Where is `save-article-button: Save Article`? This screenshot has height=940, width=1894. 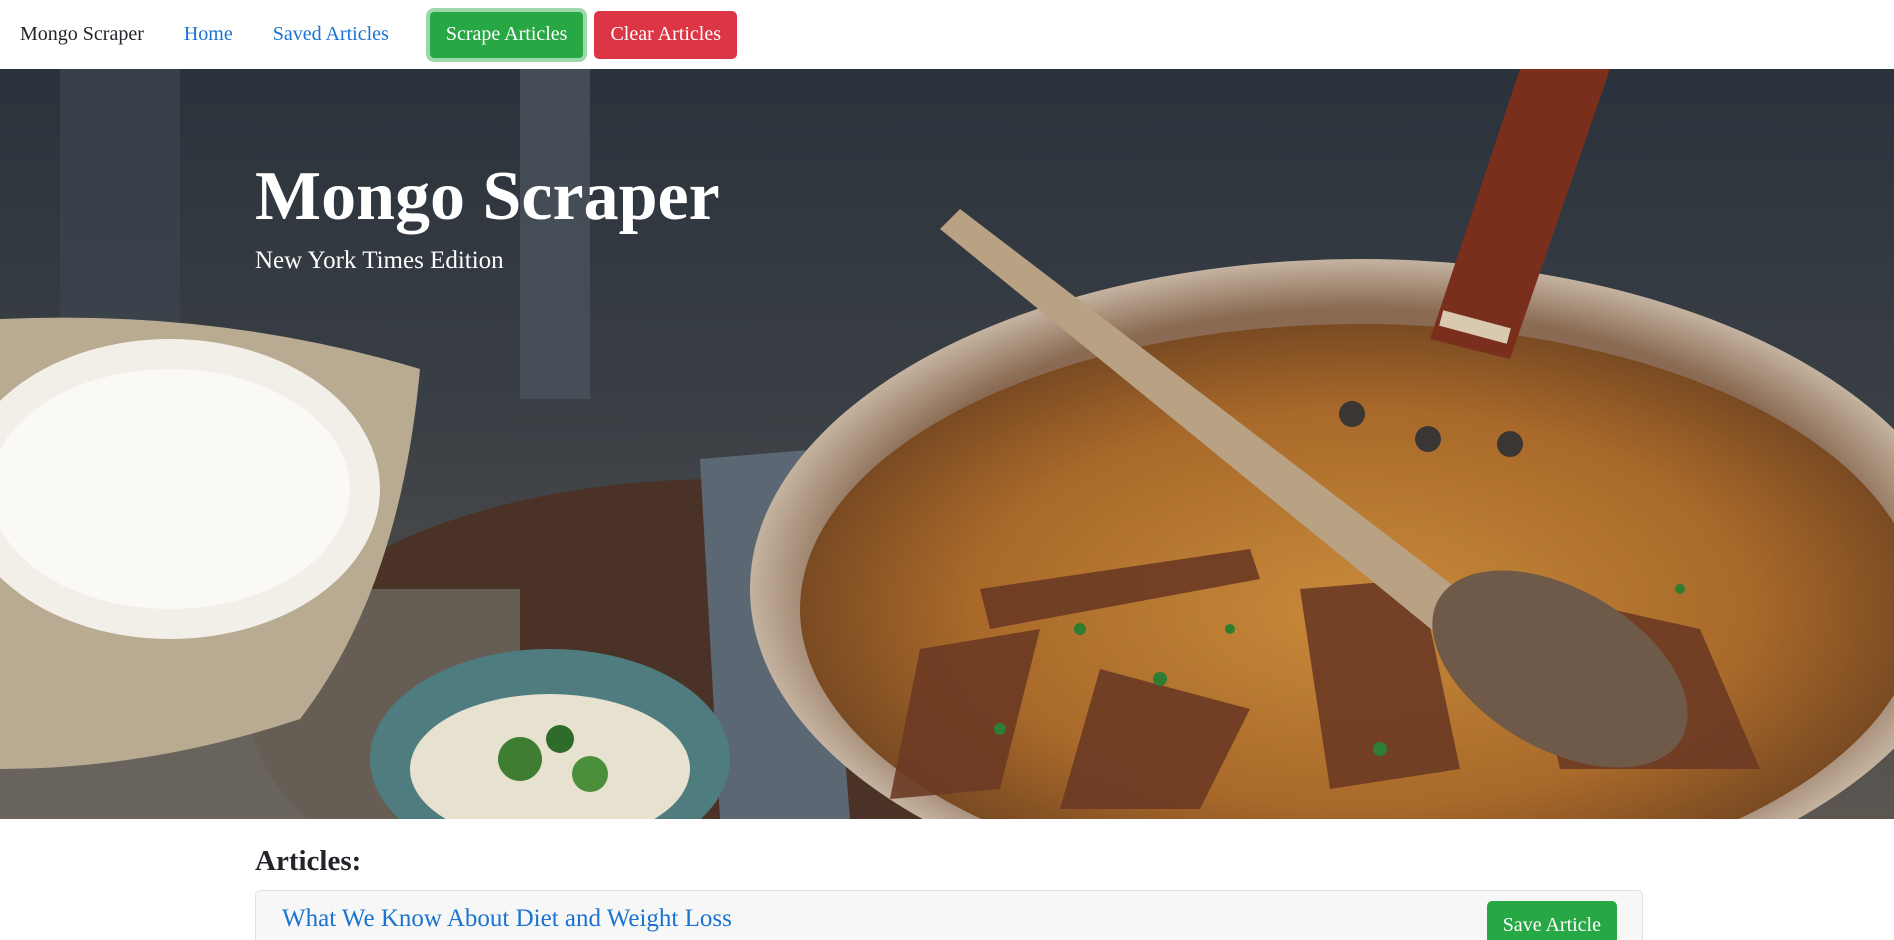 save-article-button: Save Article is located at coordinates (1551, 920).